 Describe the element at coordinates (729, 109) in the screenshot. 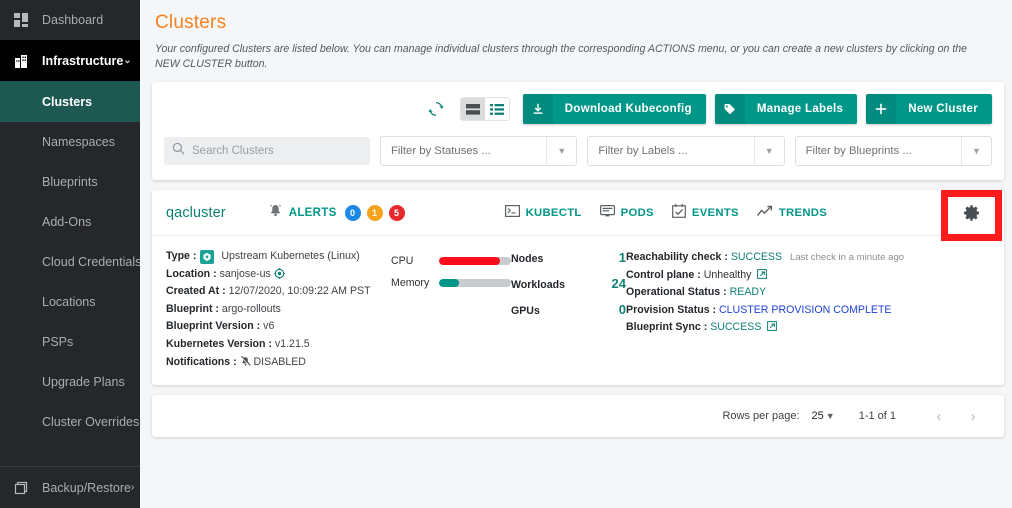

I see `label-tag-icon` at that location.